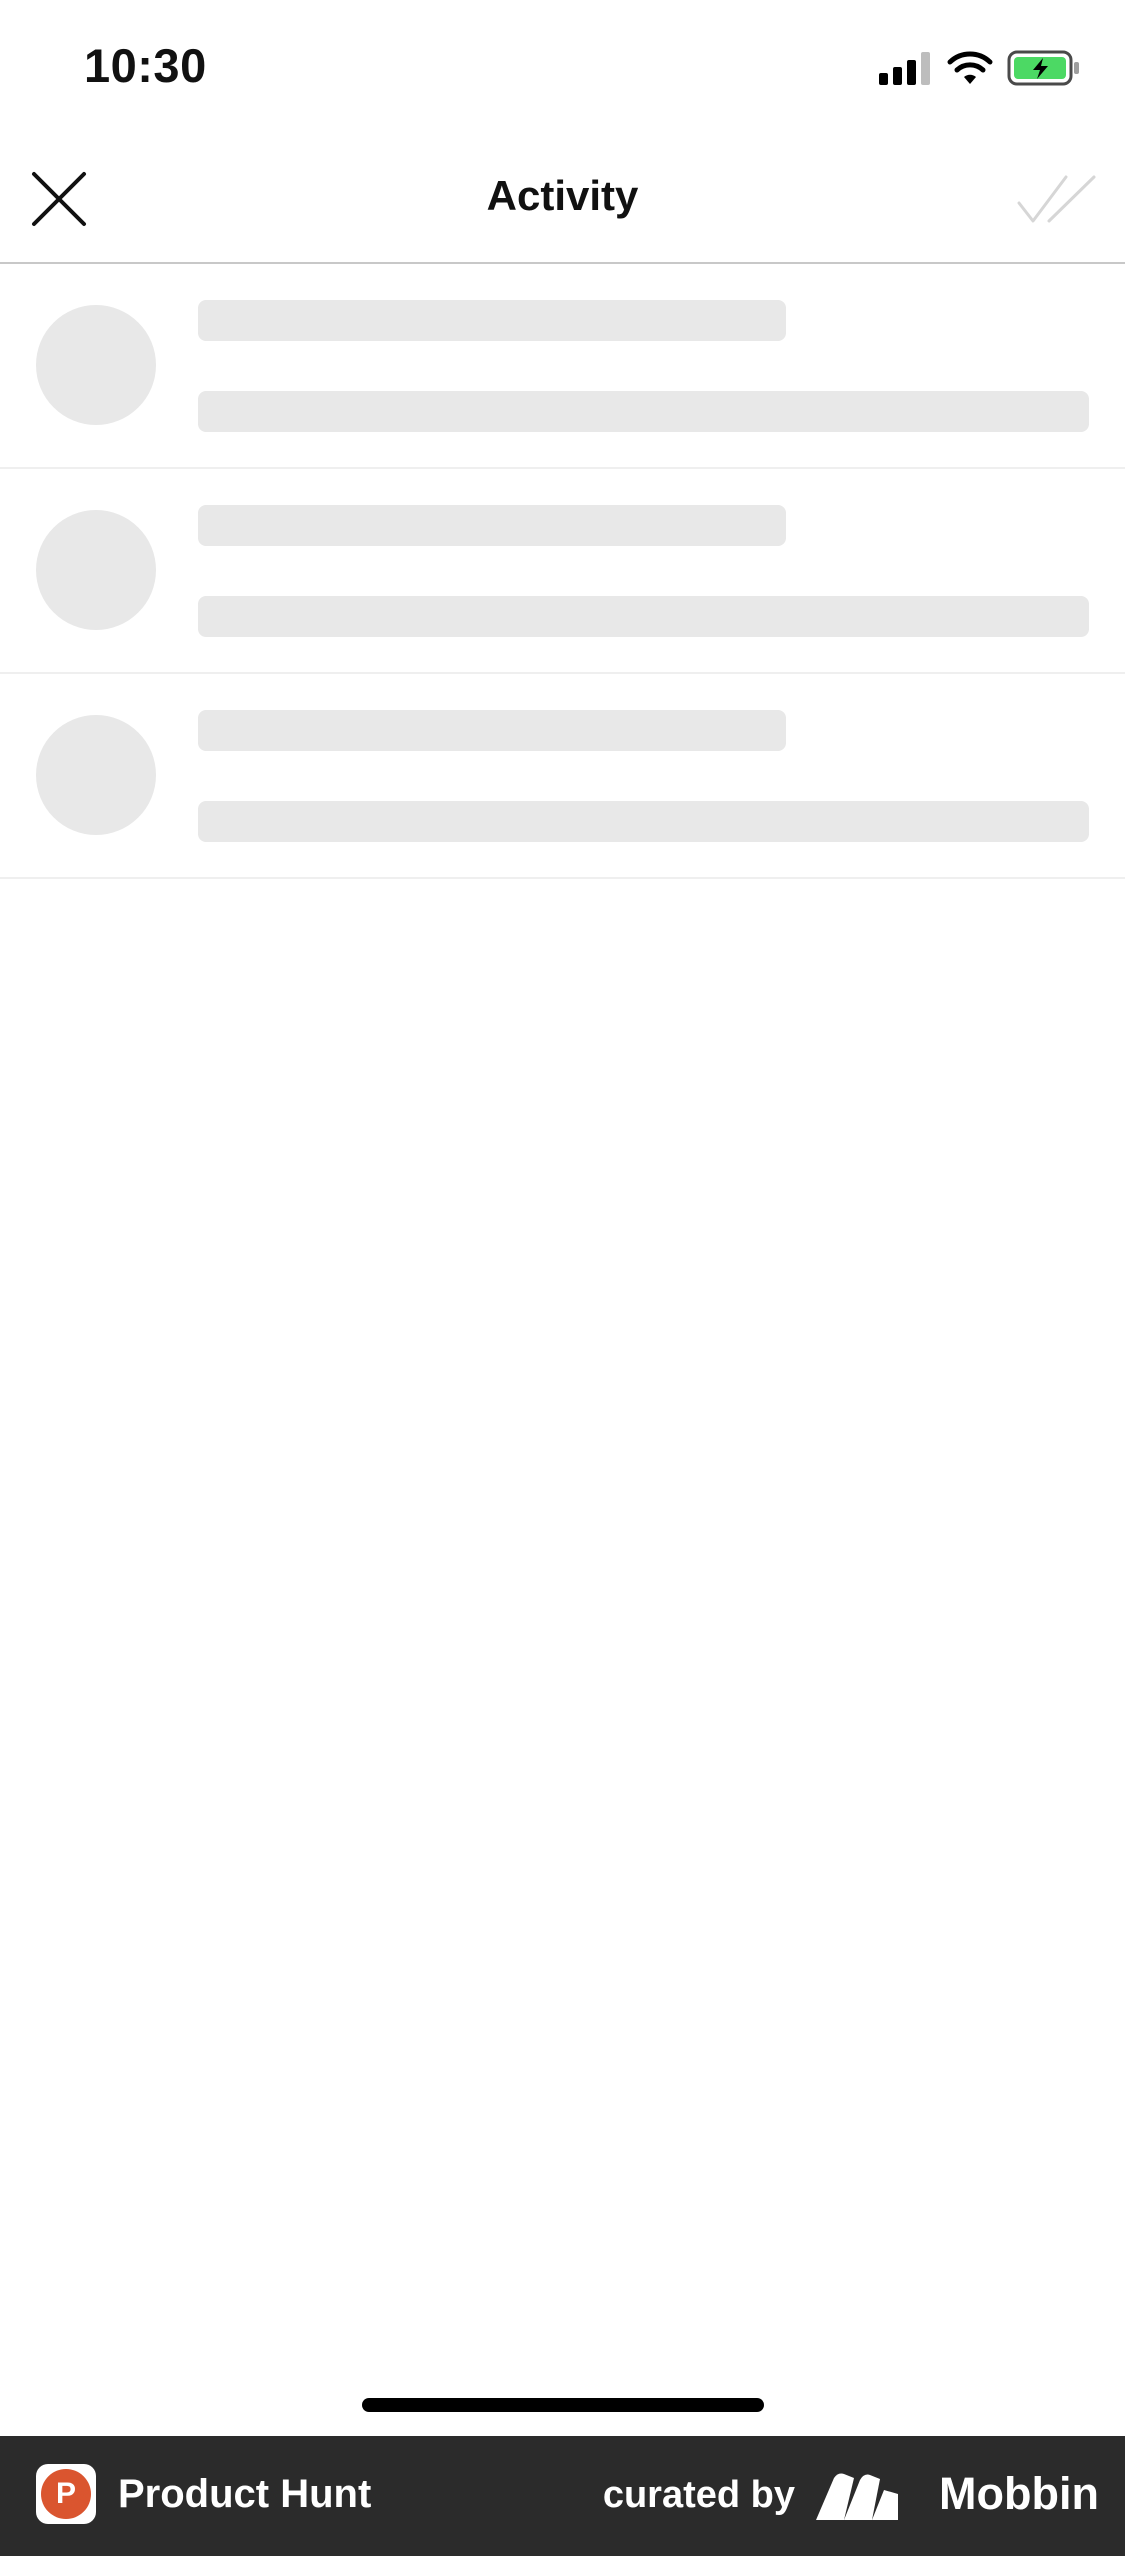 The height and width of the screenshot is (2556, 1125). Describe the element at coordinates (1044, 70) in the screenshot. I see `battery-charging-icon` at that location.